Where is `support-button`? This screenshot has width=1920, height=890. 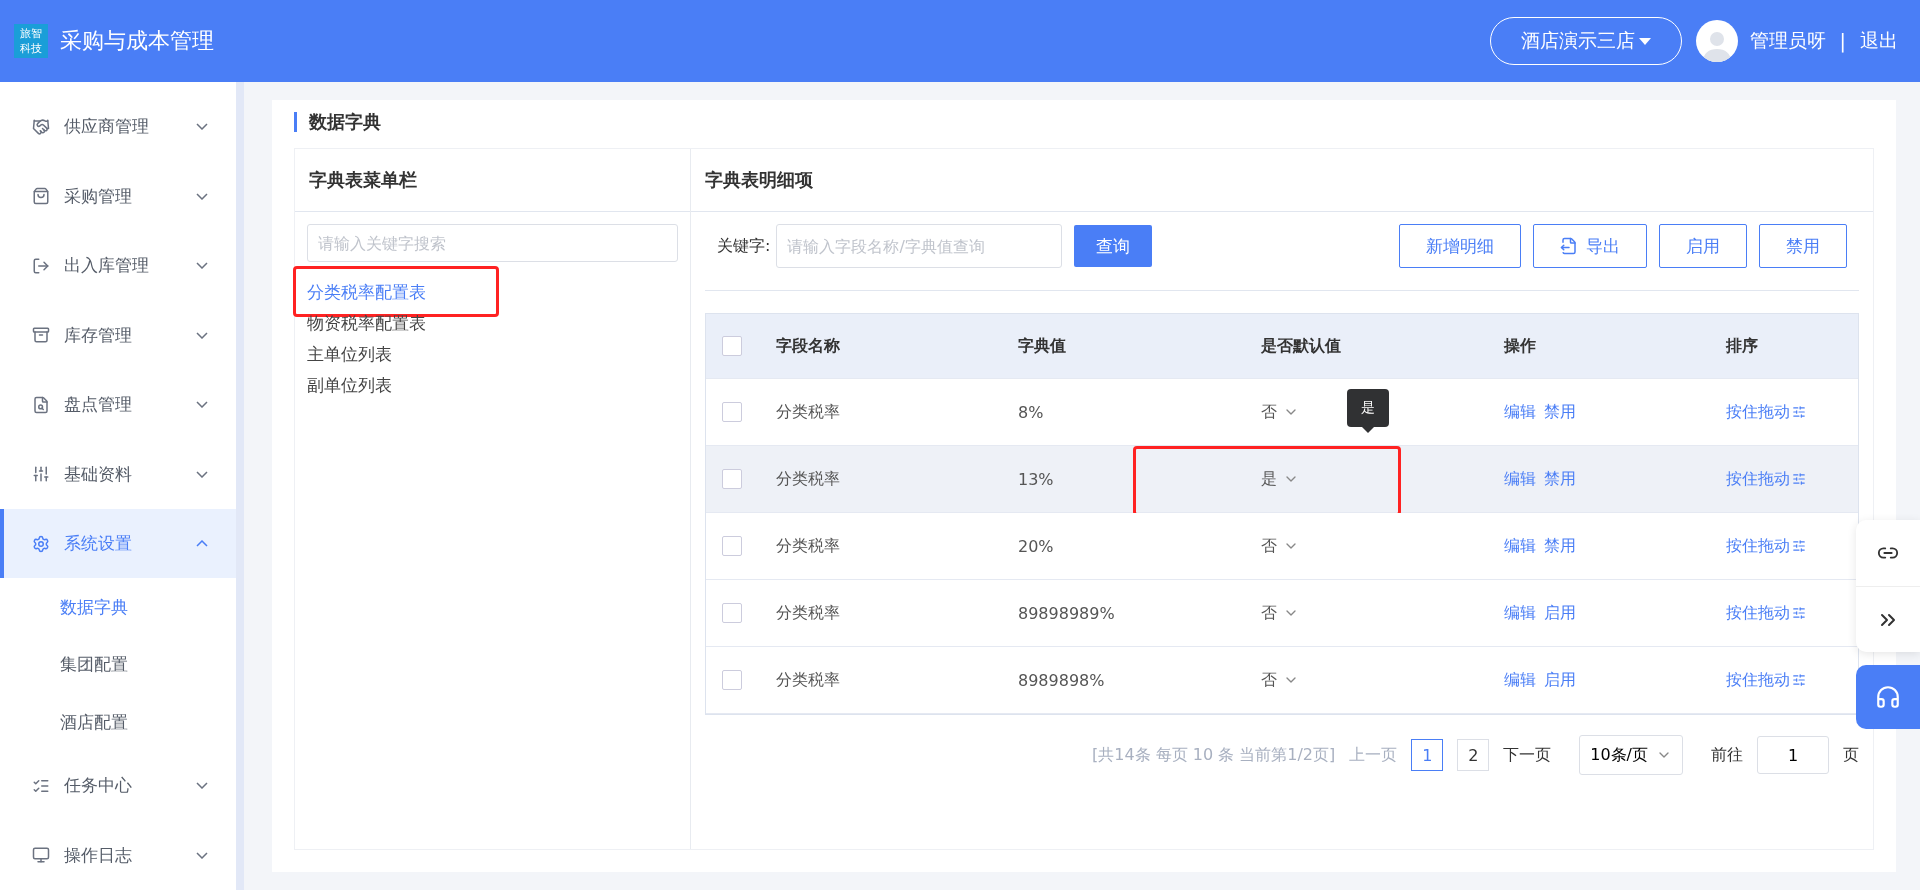 support-button is located at coordinates (1888, 697).